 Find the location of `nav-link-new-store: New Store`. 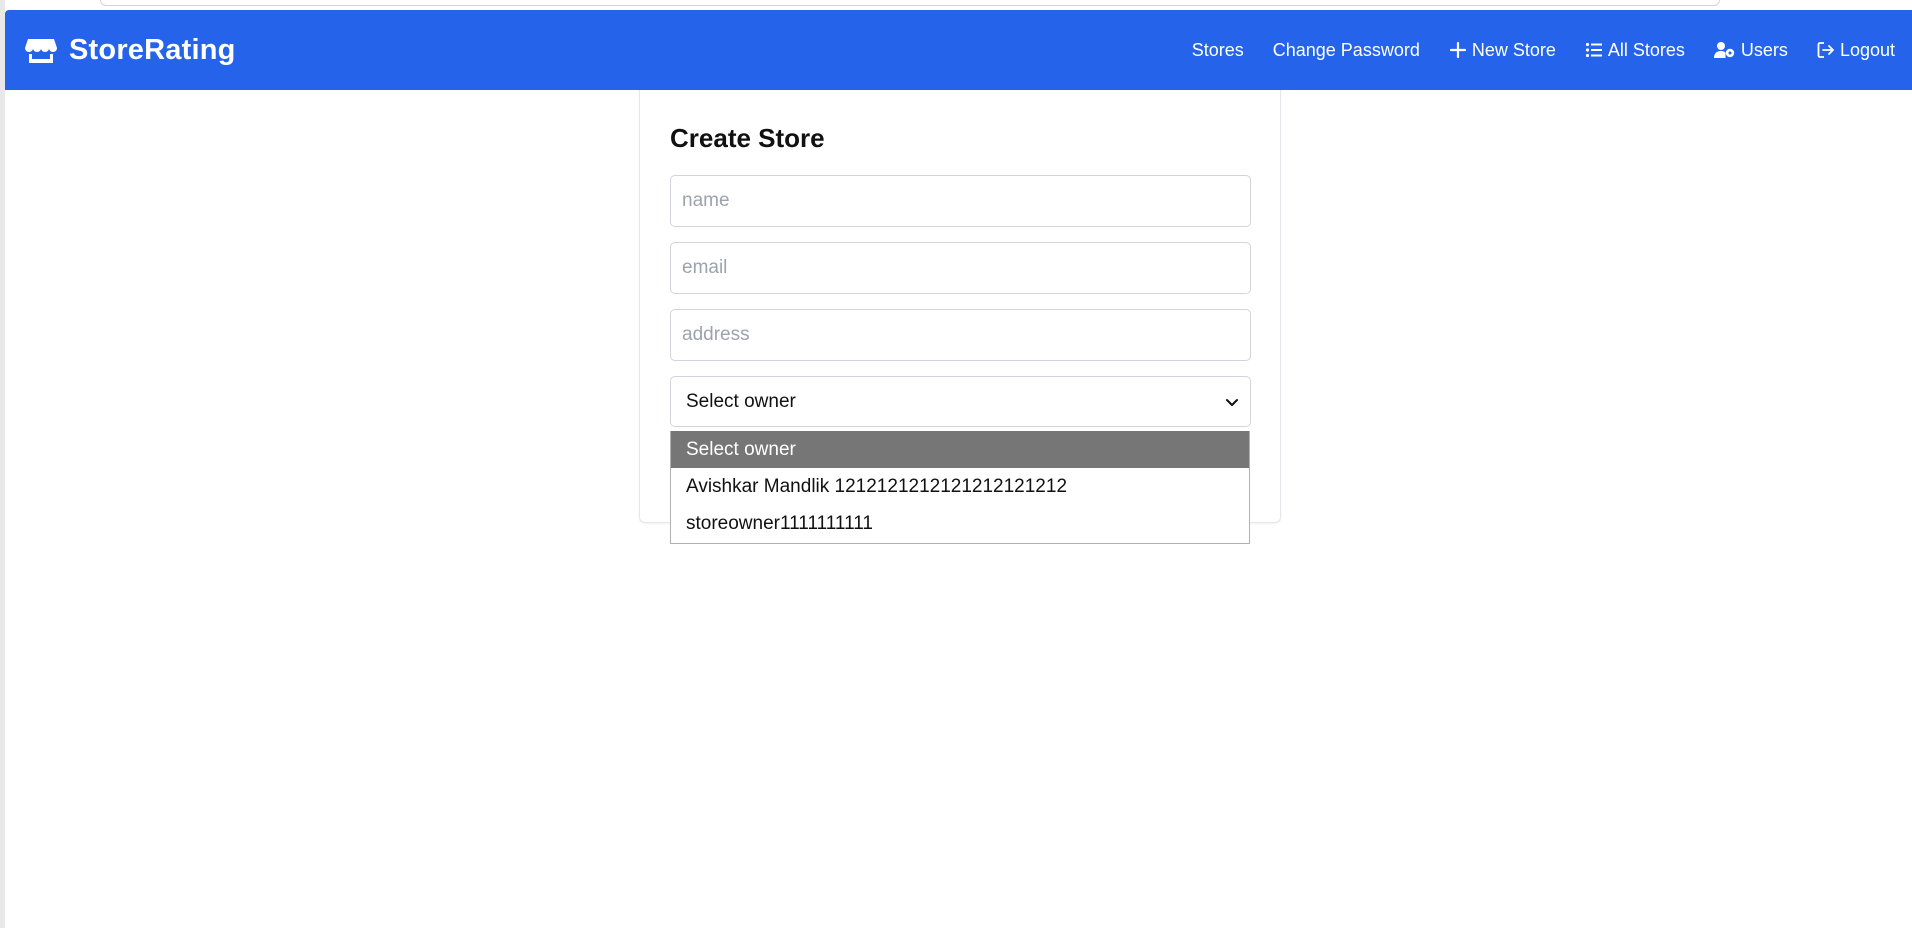

nav-link-new-store: New Store is located at coordinates (1502, 50).